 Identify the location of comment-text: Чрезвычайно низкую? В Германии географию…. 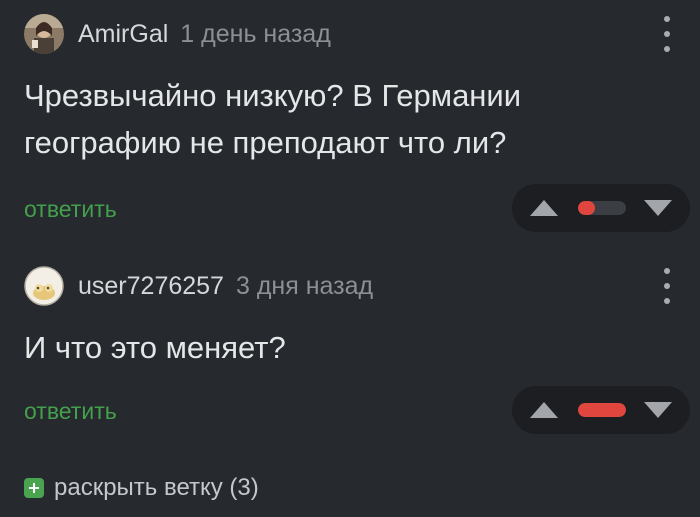
(273, 119).